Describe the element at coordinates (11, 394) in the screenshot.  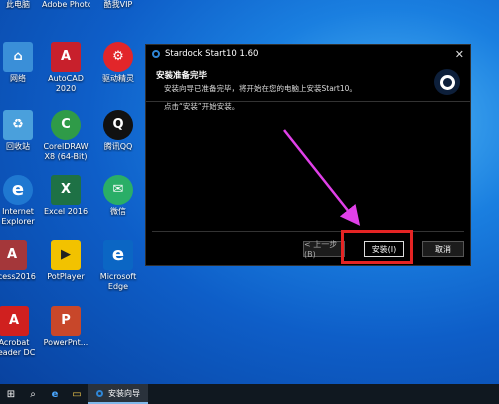
I see `start-button: ⊞` at that location.